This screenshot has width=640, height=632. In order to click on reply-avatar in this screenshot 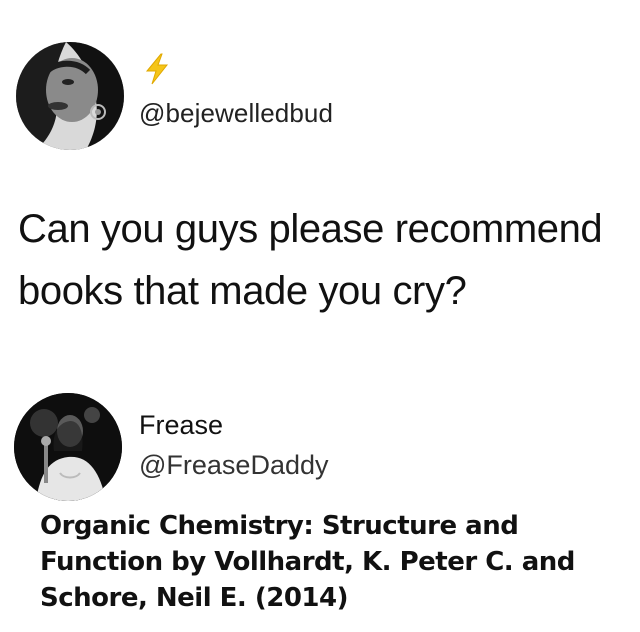, I will do `click(68, 447)`.